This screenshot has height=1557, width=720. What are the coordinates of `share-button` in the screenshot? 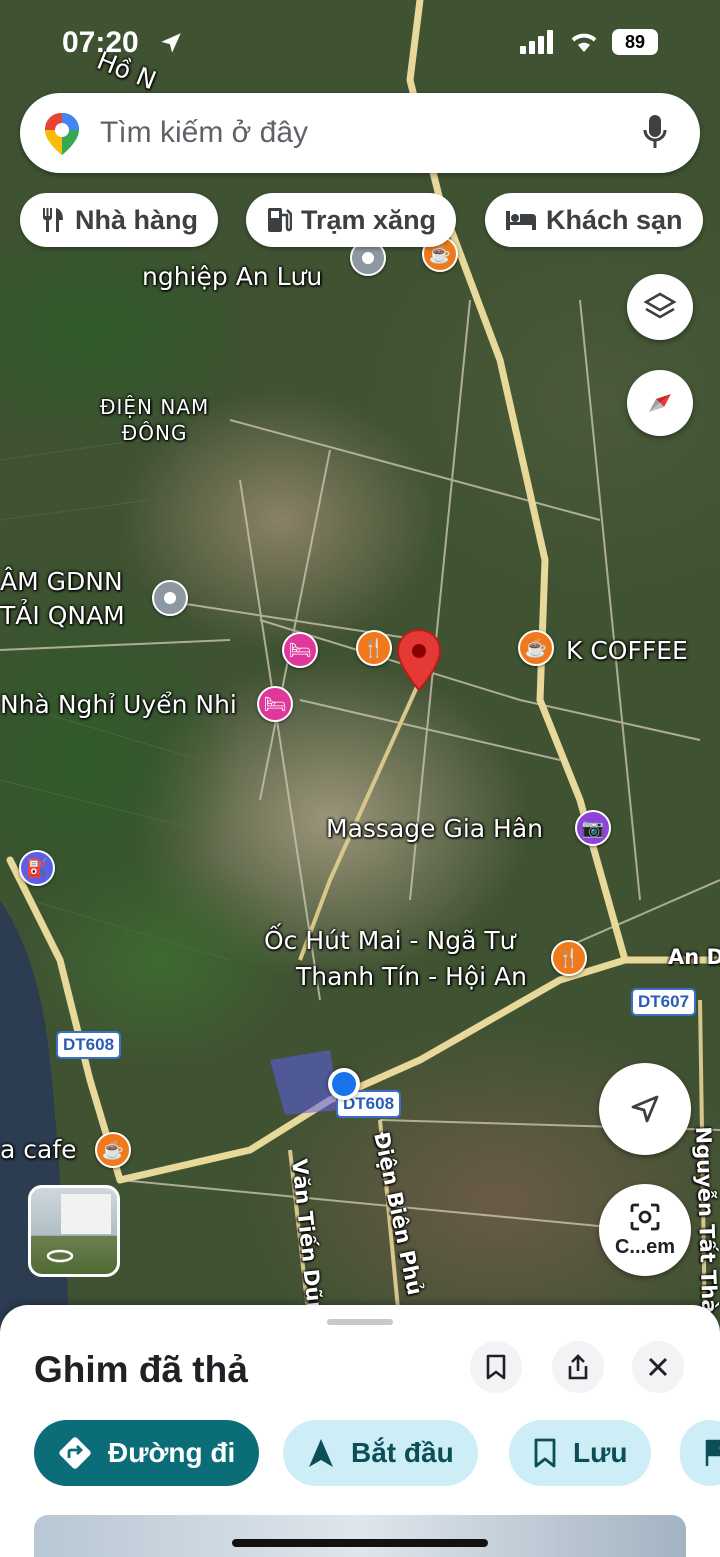 It's located at (578, 1367).